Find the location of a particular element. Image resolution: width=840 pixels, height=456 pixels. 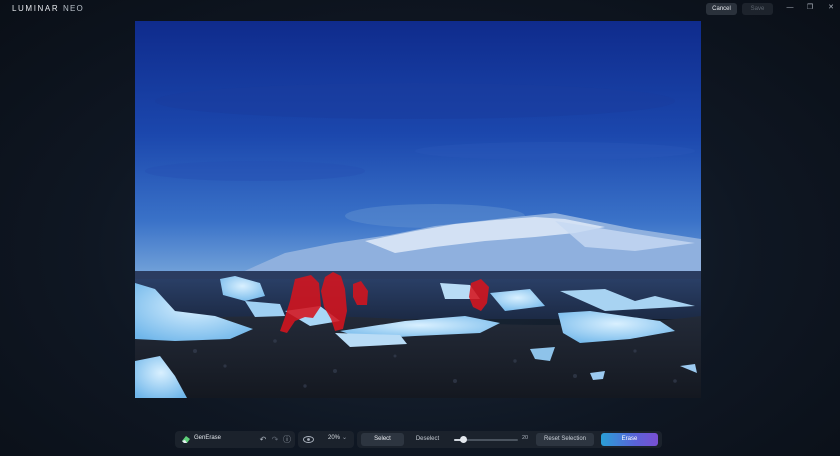

app-logo: LUMINAR NEO is located at coordinates (48, 8).